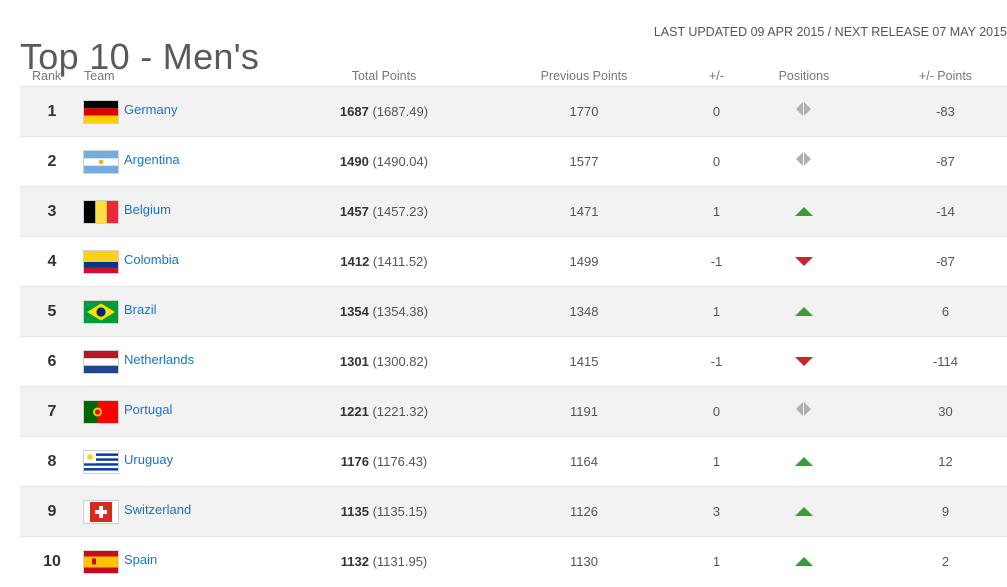 The width and height of the screenshot is (1007, 587). What do you see at coordinates (101, 211) in the screenshot?
I see `belgium-flag-icon` at bounding box center [101, 211].